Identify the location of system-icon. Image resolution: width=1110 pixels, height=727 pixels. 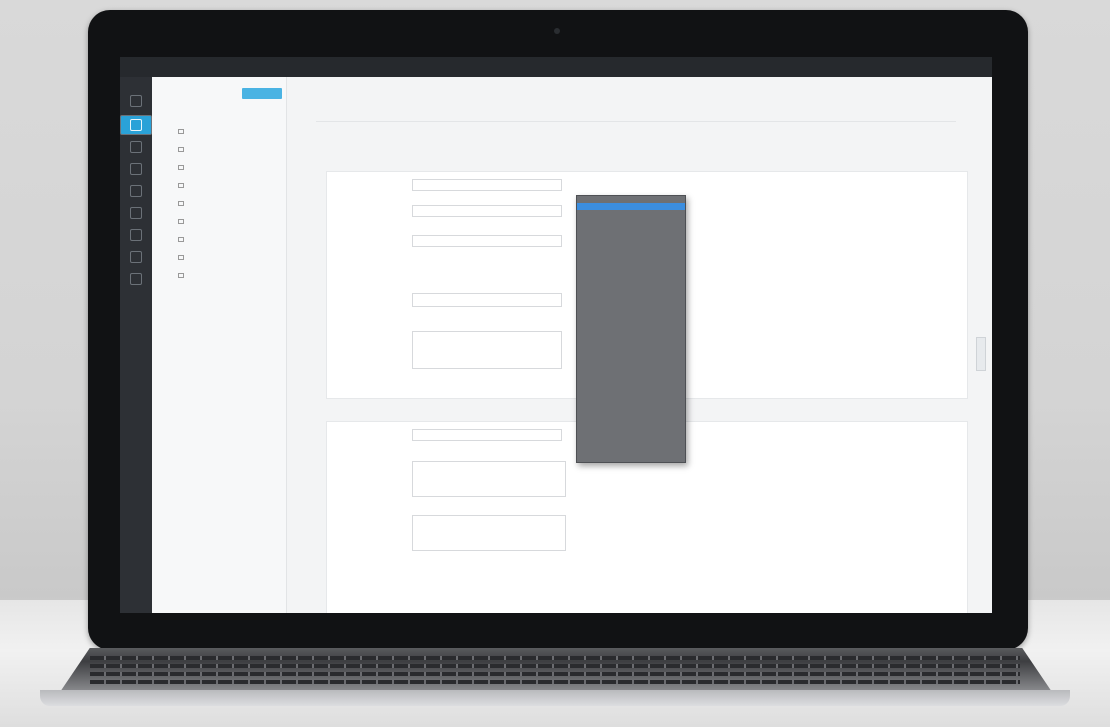
(136, 257).